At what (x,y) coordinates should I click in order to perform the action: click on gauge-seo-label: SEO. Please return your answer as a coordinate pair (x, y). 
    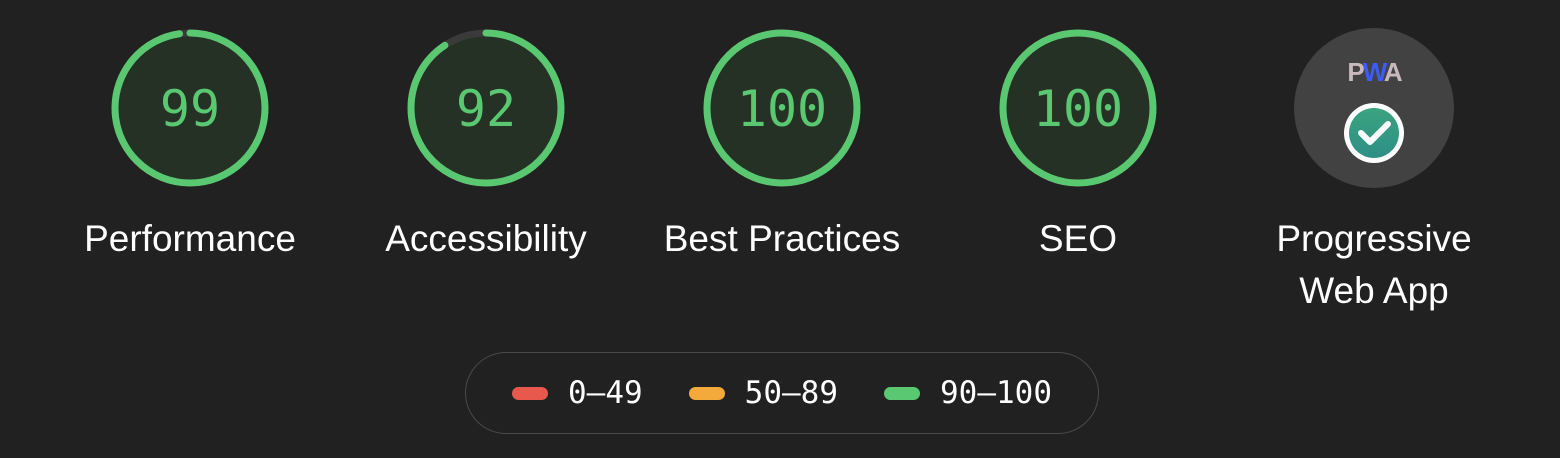
    Looking at the image, I should click on (1078, 238).